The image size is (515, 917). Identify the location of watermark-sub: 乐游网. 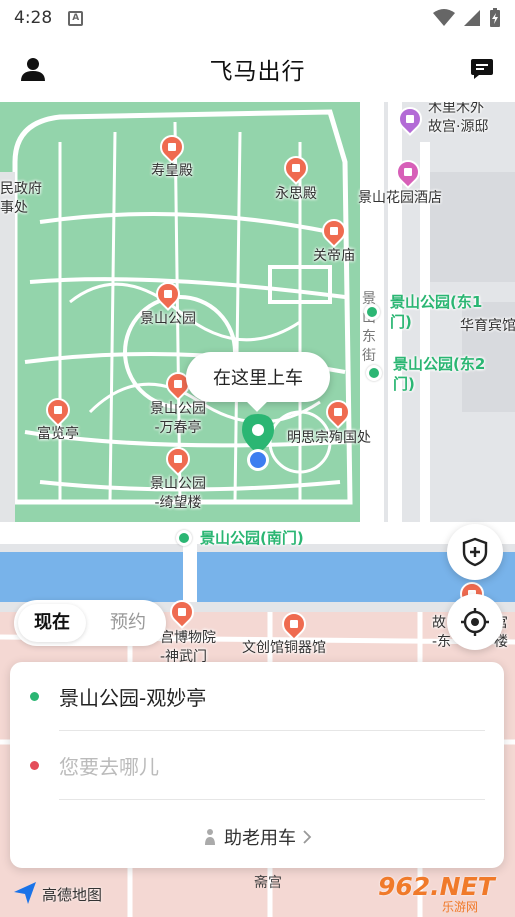
(460, 907).